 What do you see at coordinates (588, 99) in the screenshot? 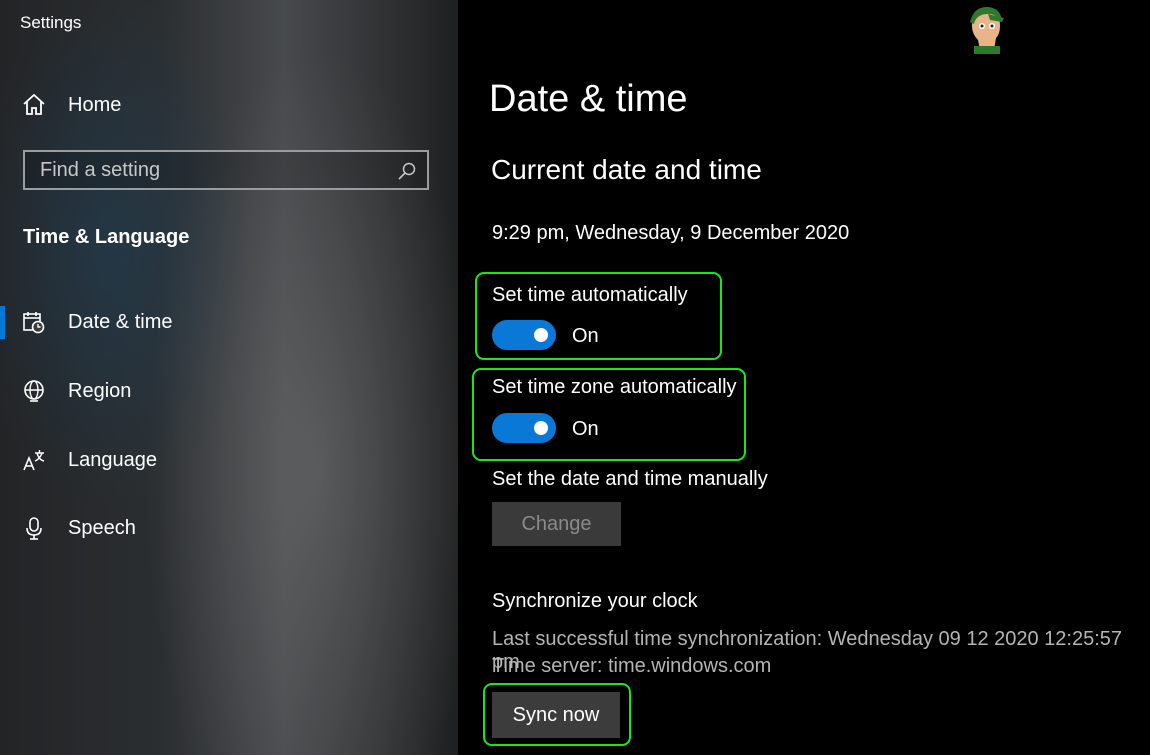
I see `page-title: Date & time` at bounding box center [588, 99].